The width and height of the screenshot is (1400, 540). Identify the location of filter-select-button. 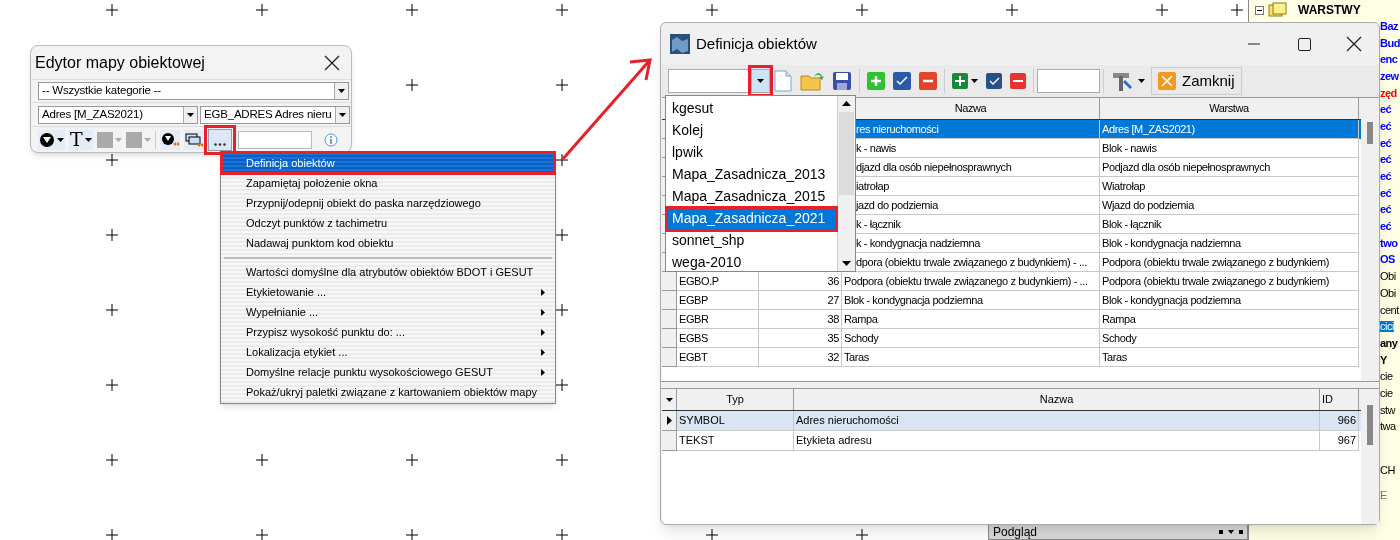
(169, 139).